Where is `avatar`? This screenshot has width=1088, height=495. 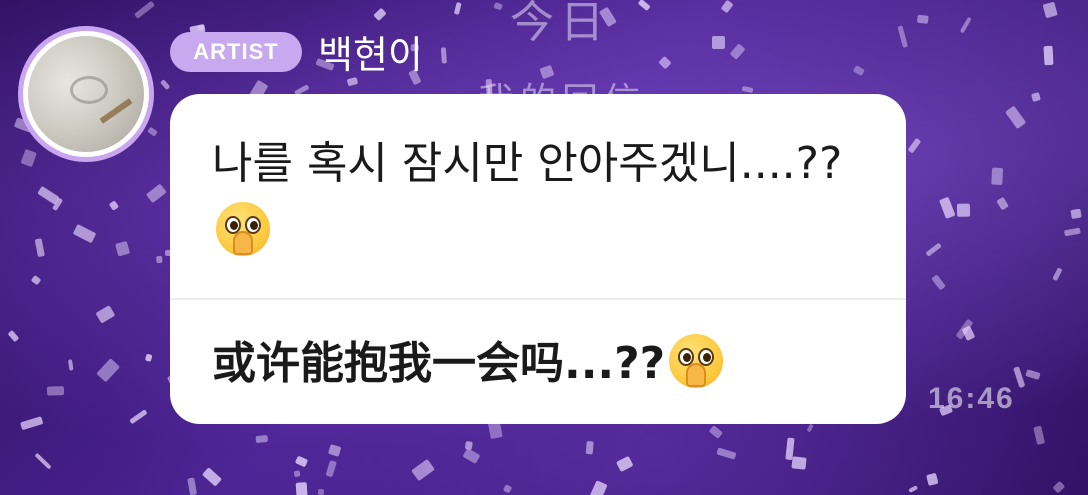 avatar is located at coordinates (86, 94).